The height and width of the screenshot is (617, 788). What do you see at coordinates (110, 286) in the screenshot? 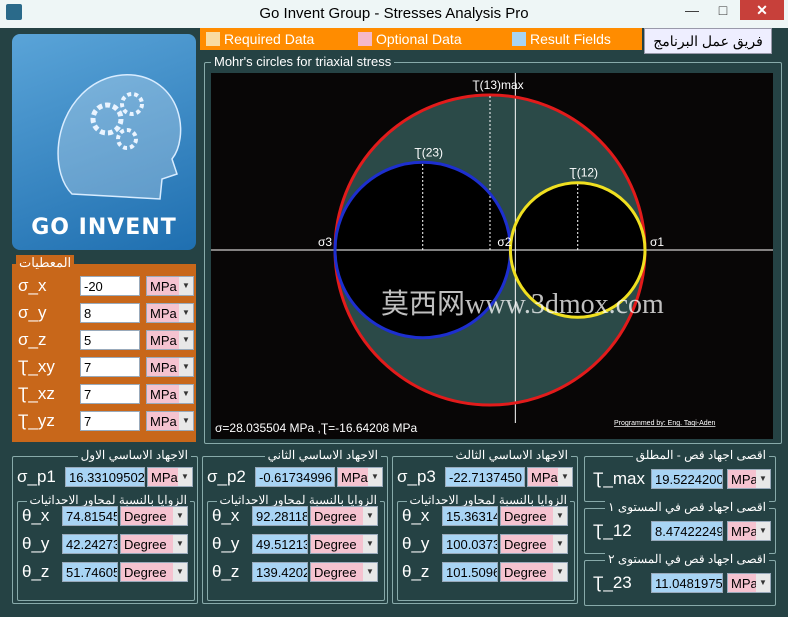
I see `input-field: -20` at bounding box center [110, 286].